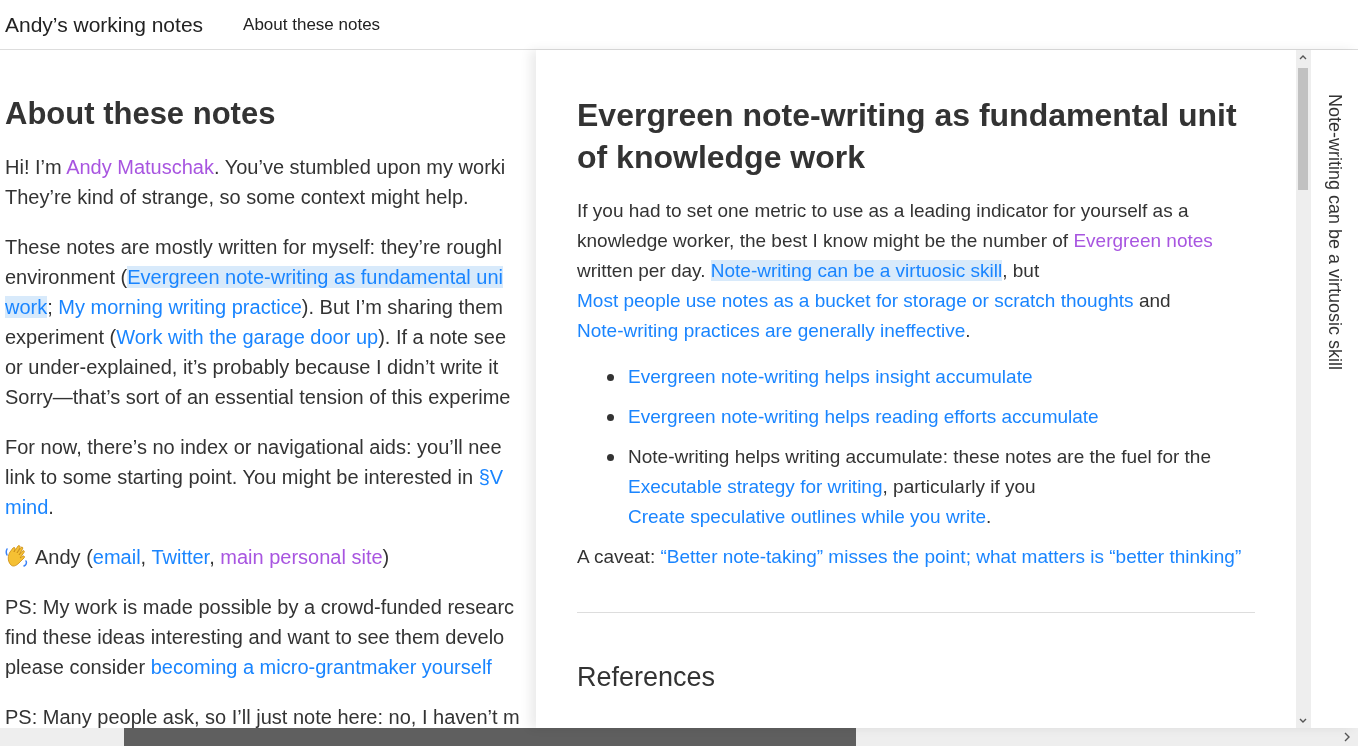 Image resolution: width=1358 pixels, height=746 pixels. I want to click on vertical-scrollbar, so click(1303, 389).